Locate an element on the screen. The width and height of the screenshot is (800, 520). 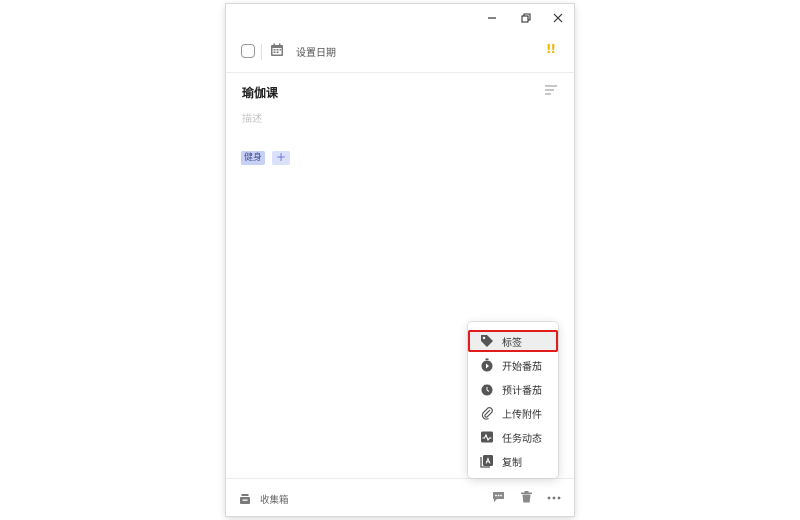
trash-icon is located at coordinates (526, 497).